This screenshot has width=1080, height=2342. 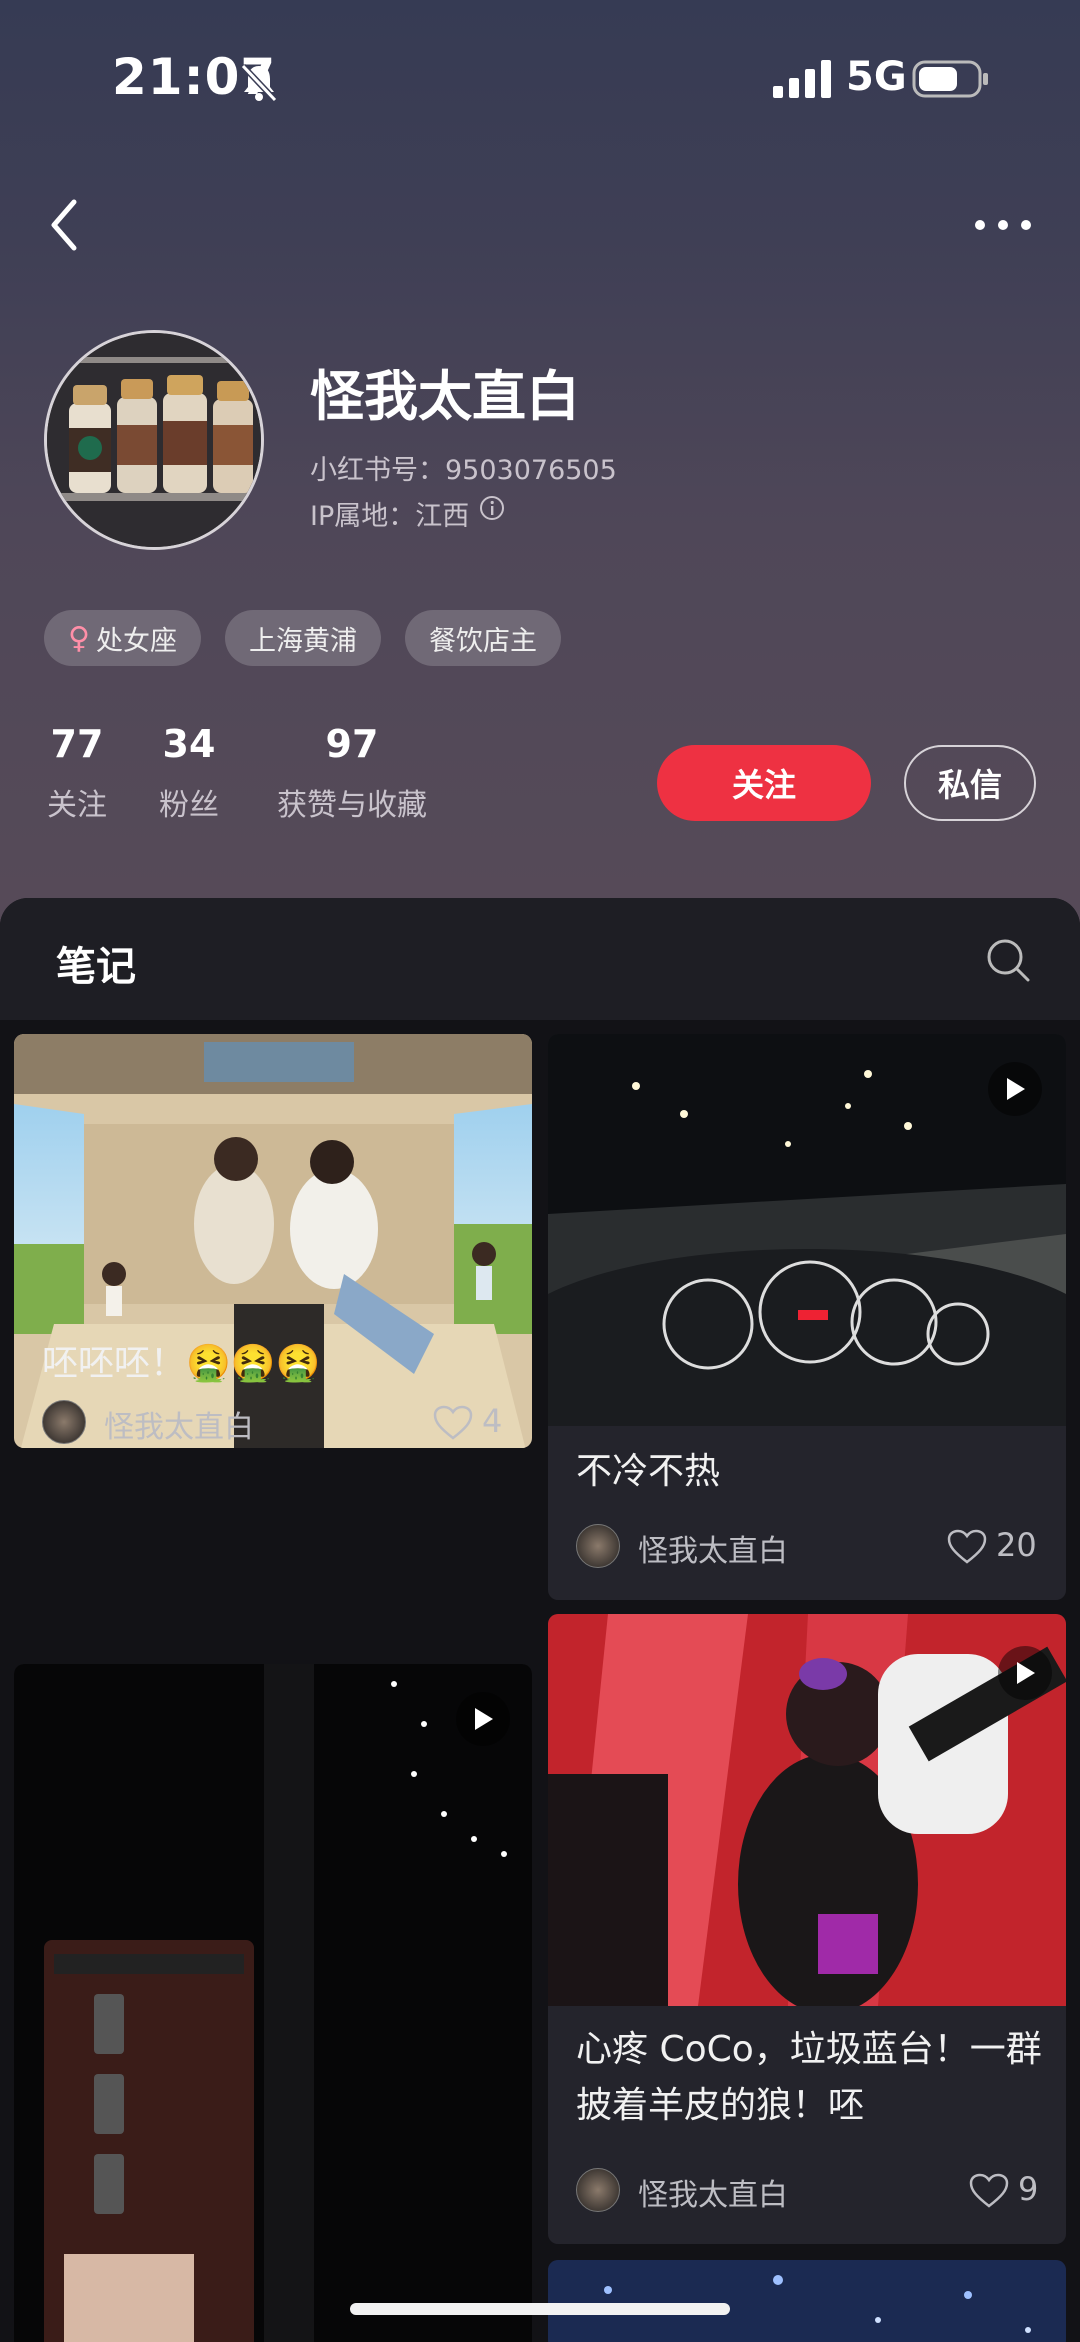 What do you see at coordinates (273, 1241) in the screenshot?
I see `note-card: 呸呸呸！🤮🤮🤮 怪我太直白 4` at bounding box center [273, 1241].